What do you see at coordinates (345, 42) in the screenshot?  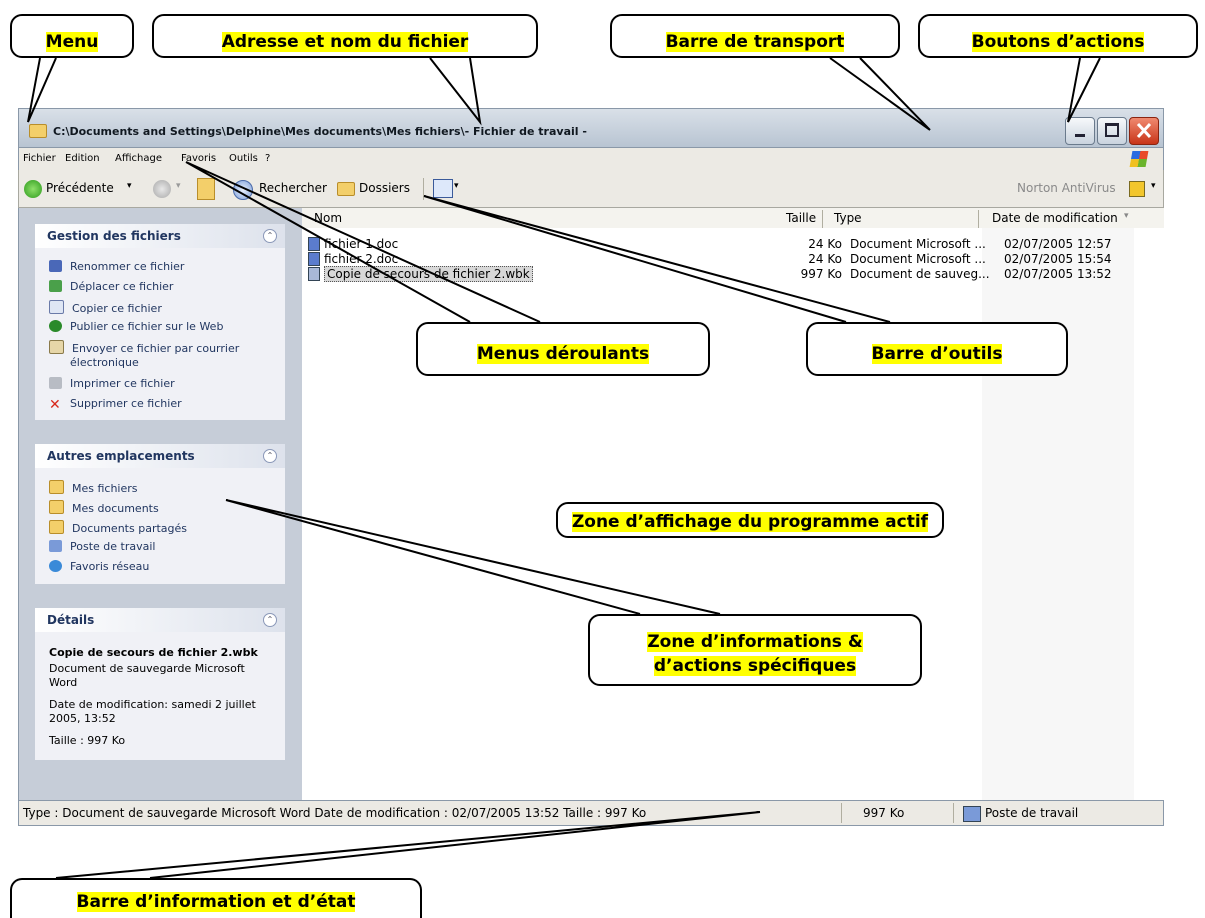 I see `callout-text: Adresse et nom du fichier` at bounding box center [345, 42].